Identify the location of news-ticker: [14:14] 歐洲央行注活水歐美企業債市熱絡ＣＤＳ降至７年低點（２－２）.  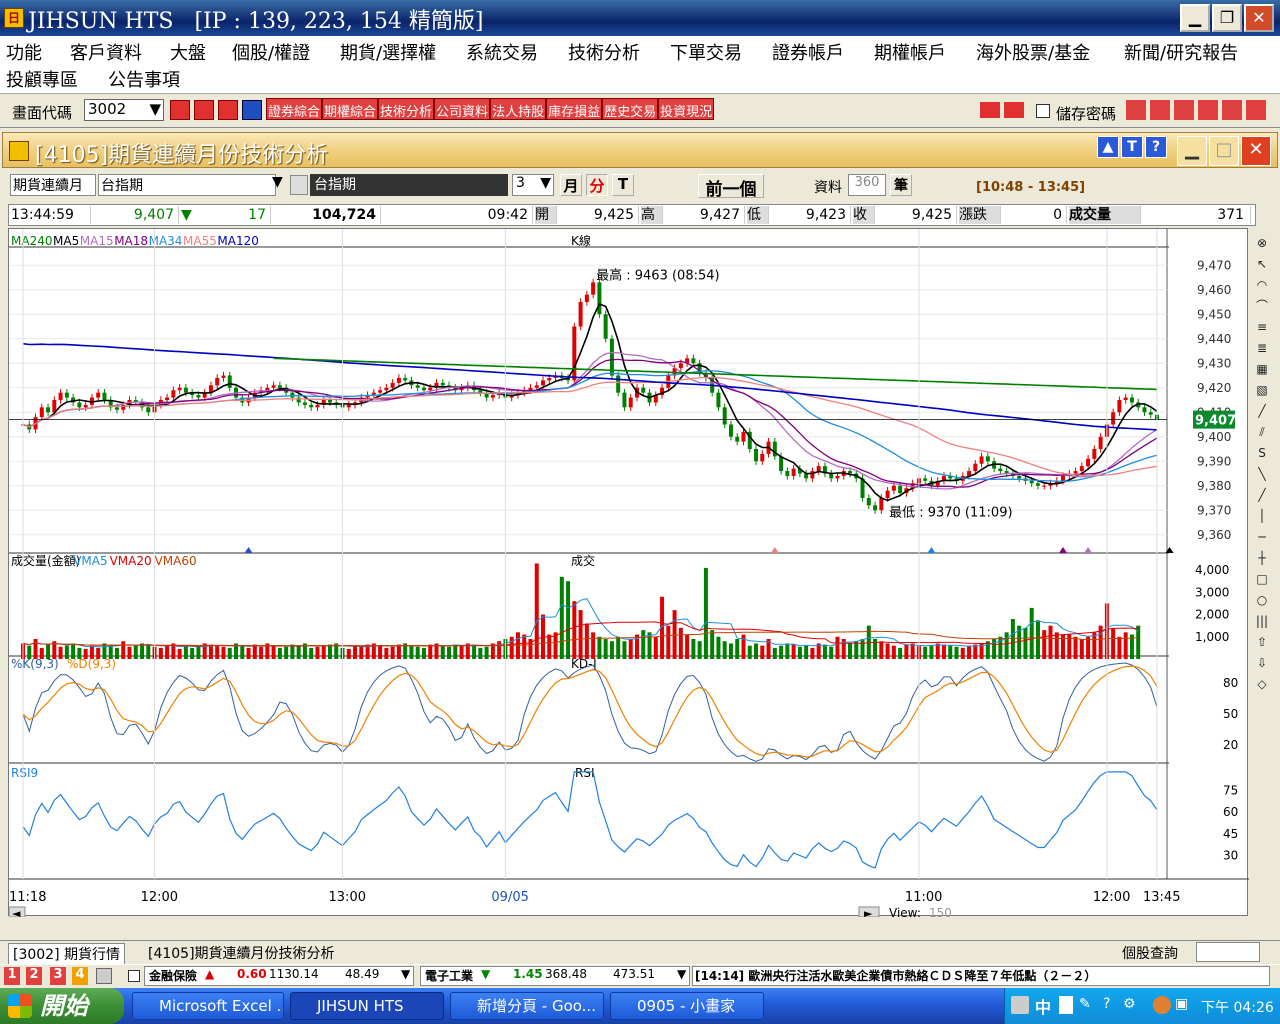
(981, 976).